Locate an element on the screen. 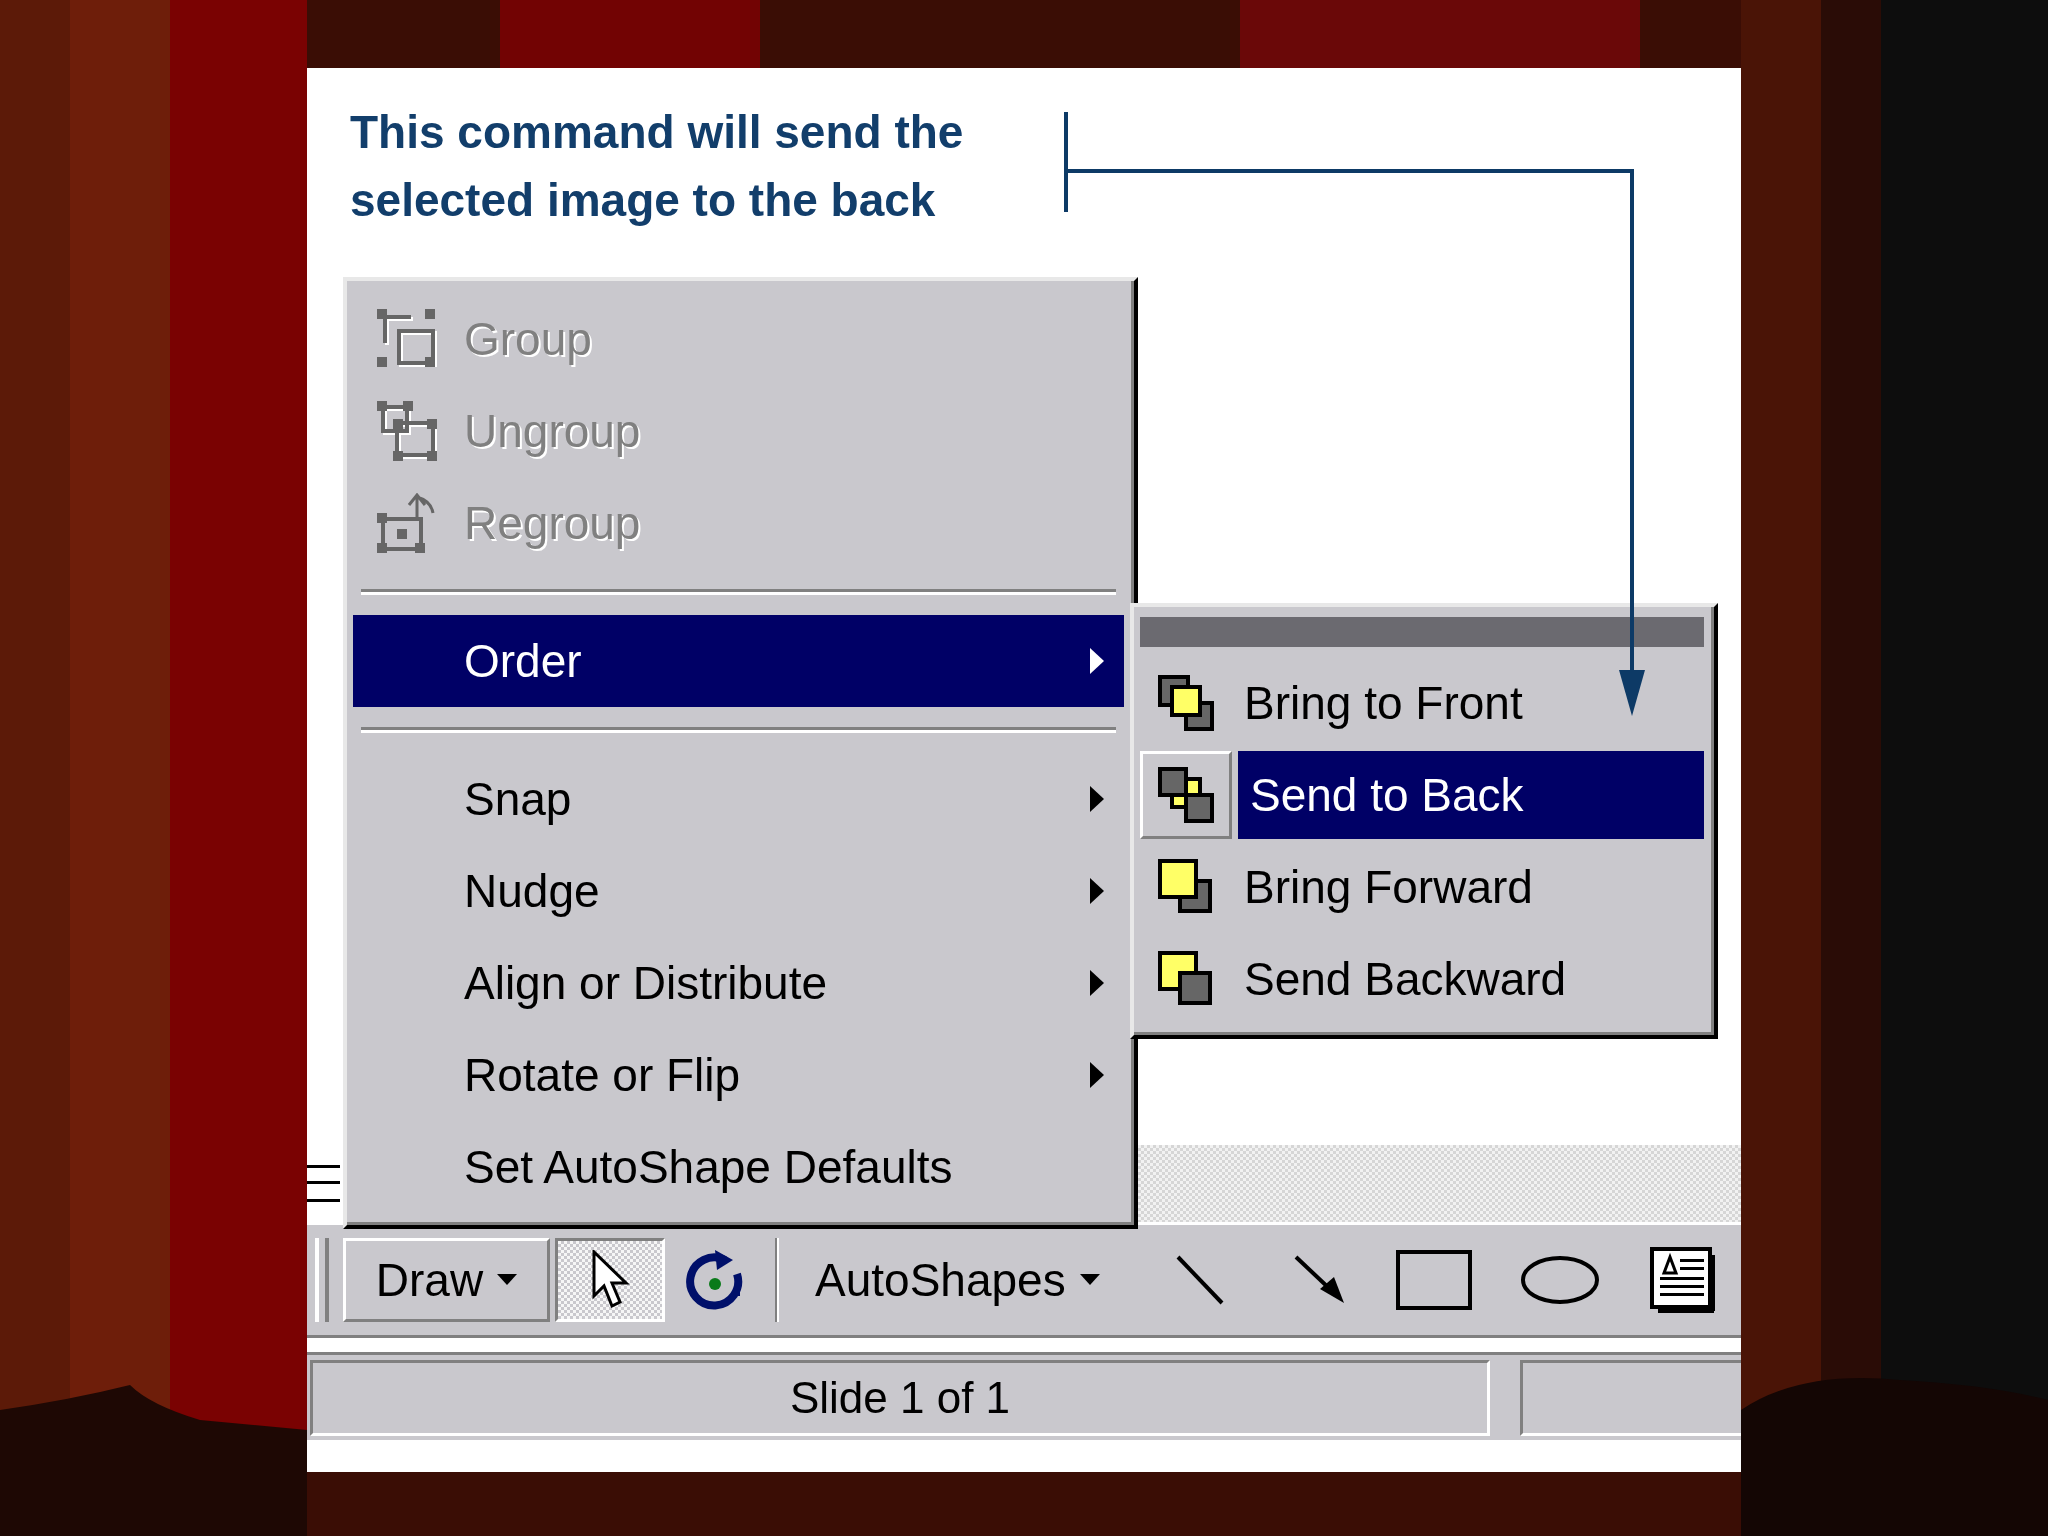 This screenshot has height=1536, width=2048. menu-item: Set AutoShape Defaults is located at coordinates (738, 1167).